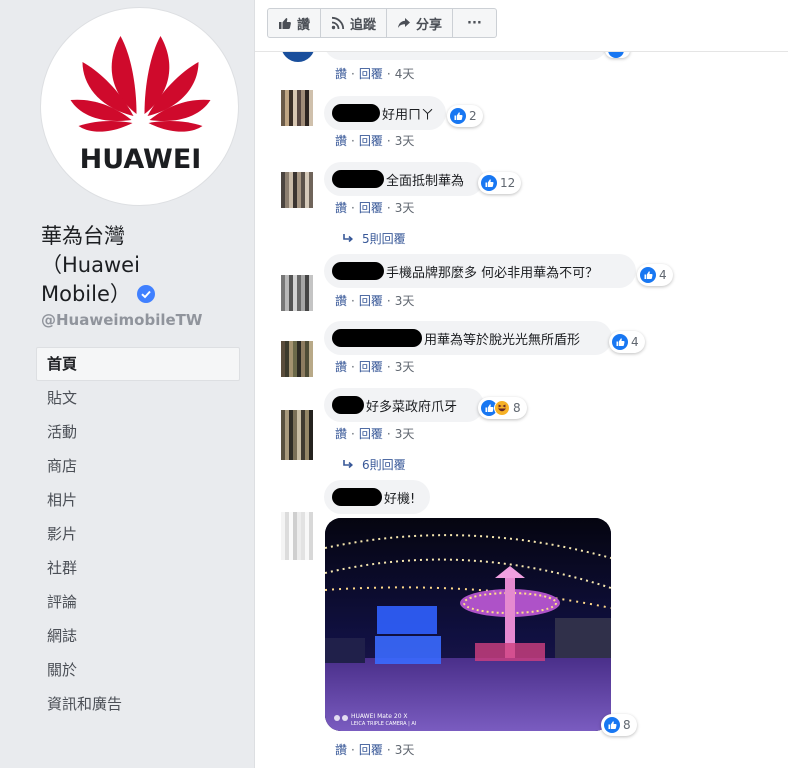 This screenshot has height=768, width=788. Describe the element at coordinates (407, 115) in the screenshot. I see `comment-text: 好用ㄇㄚ` at that location.